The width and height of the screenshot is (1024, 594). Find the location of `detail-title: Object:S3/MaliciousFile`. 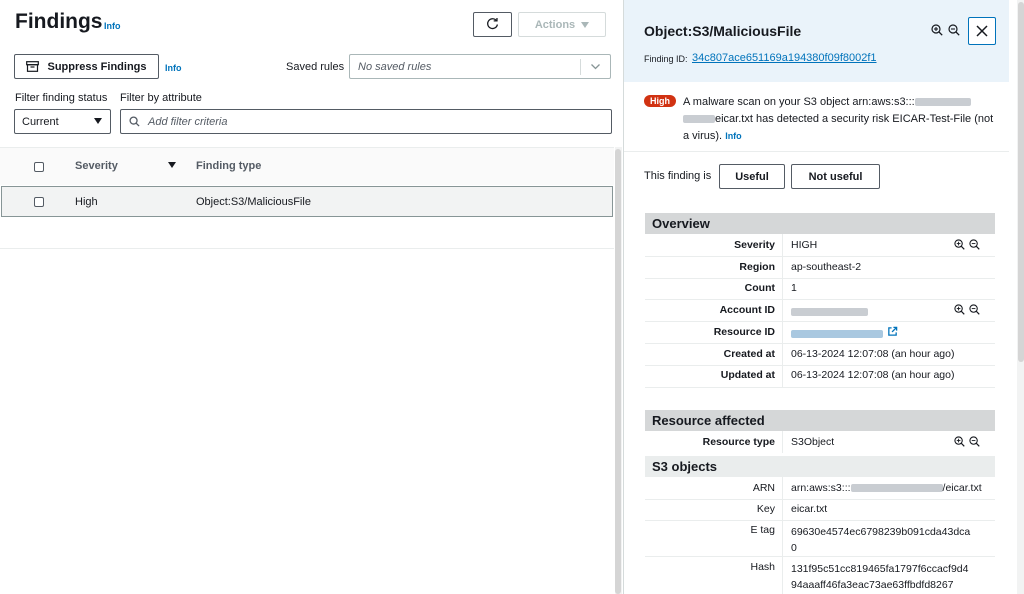

detail-title: Object:S3/MaliciousFile is located at coordinates (723, 31).